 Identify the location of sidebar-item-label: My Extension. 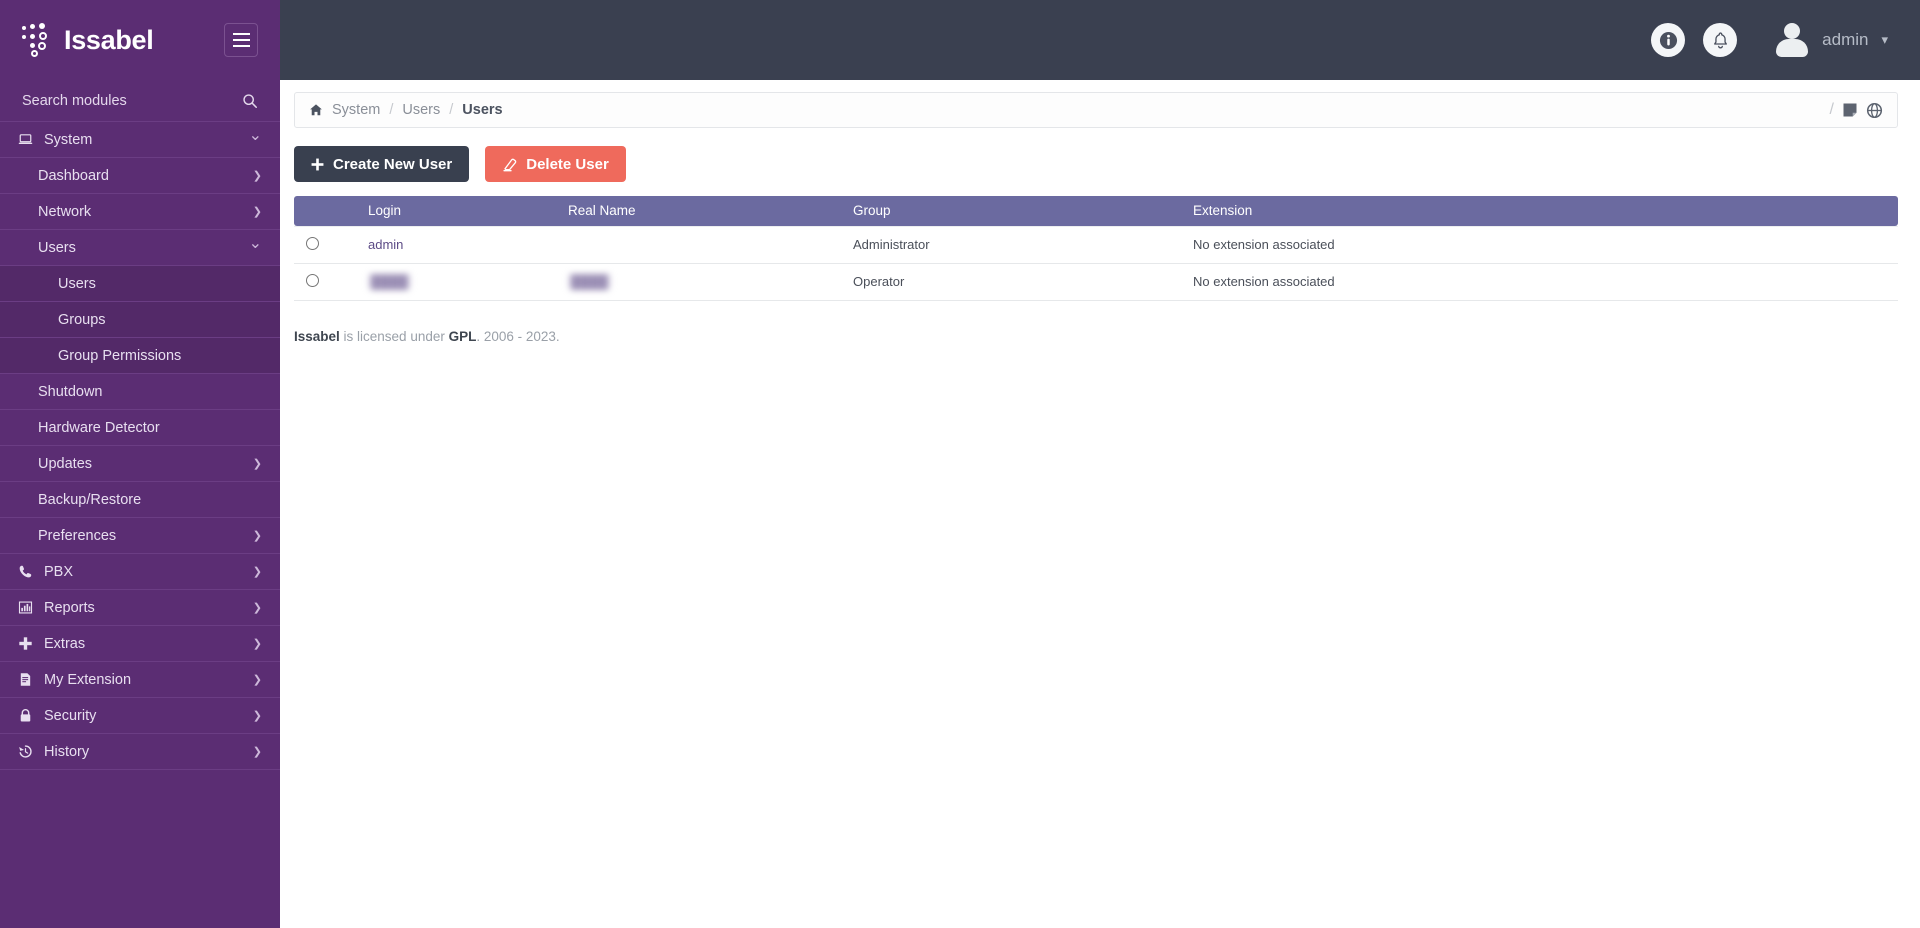
(88, 679).